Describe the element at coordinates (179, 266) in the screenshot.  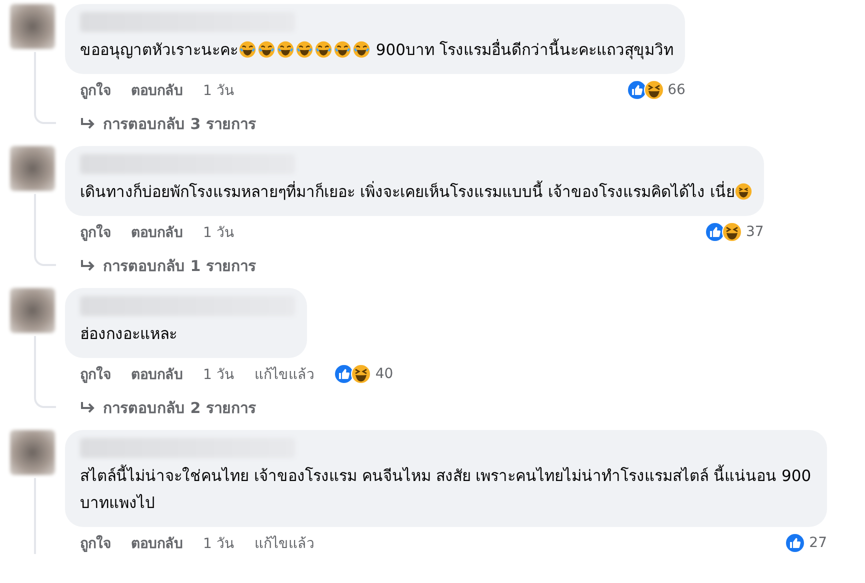
I see `replies-count-text: การตอบกลับ 1 รายการ` at that location.